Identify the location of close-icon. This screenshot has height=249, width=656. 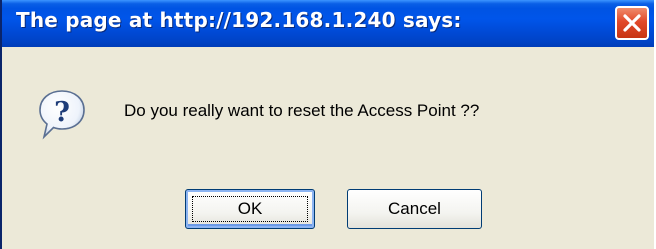
(632, 23).